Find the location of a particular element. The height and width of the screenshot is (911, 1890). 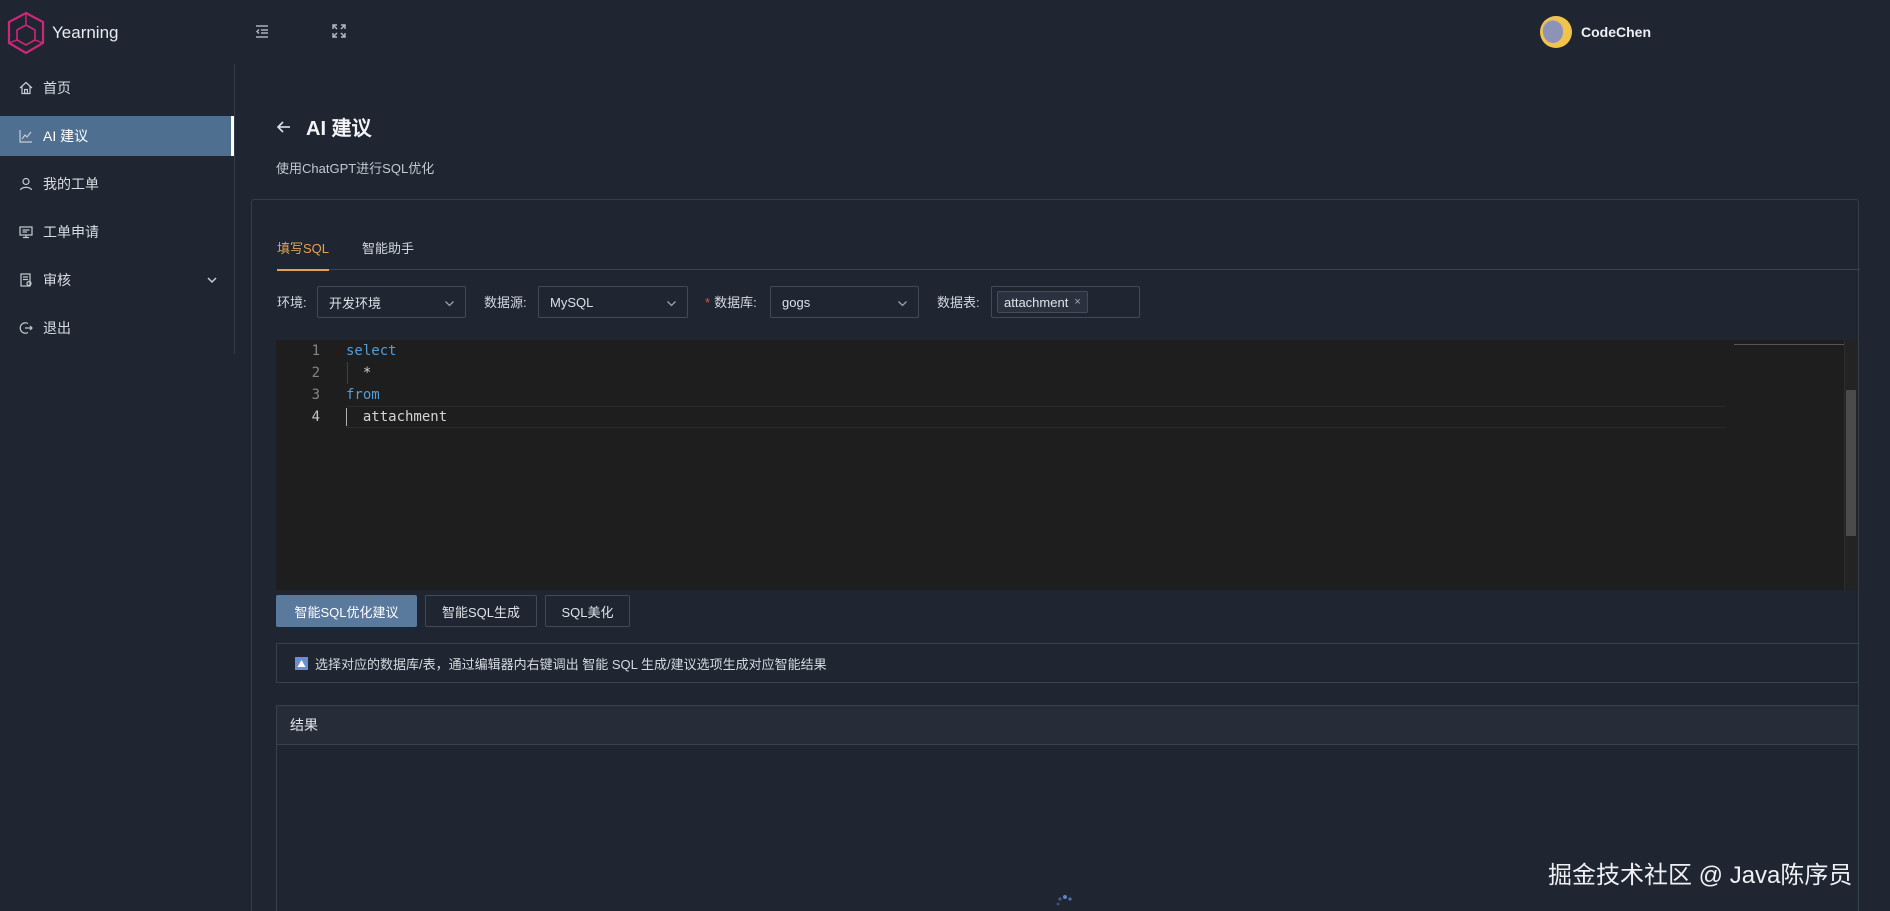

line-number: 2 is located at coordinates (315, 373).